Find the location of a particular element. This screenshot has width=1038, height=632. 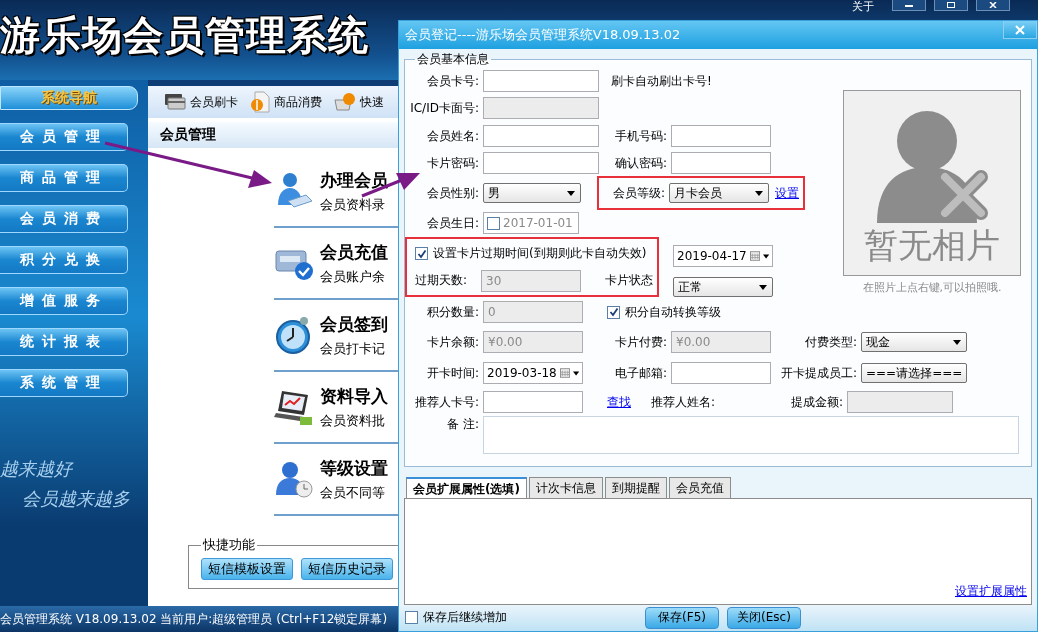

settings-link: 设置 is located at coordinates (787, 193).